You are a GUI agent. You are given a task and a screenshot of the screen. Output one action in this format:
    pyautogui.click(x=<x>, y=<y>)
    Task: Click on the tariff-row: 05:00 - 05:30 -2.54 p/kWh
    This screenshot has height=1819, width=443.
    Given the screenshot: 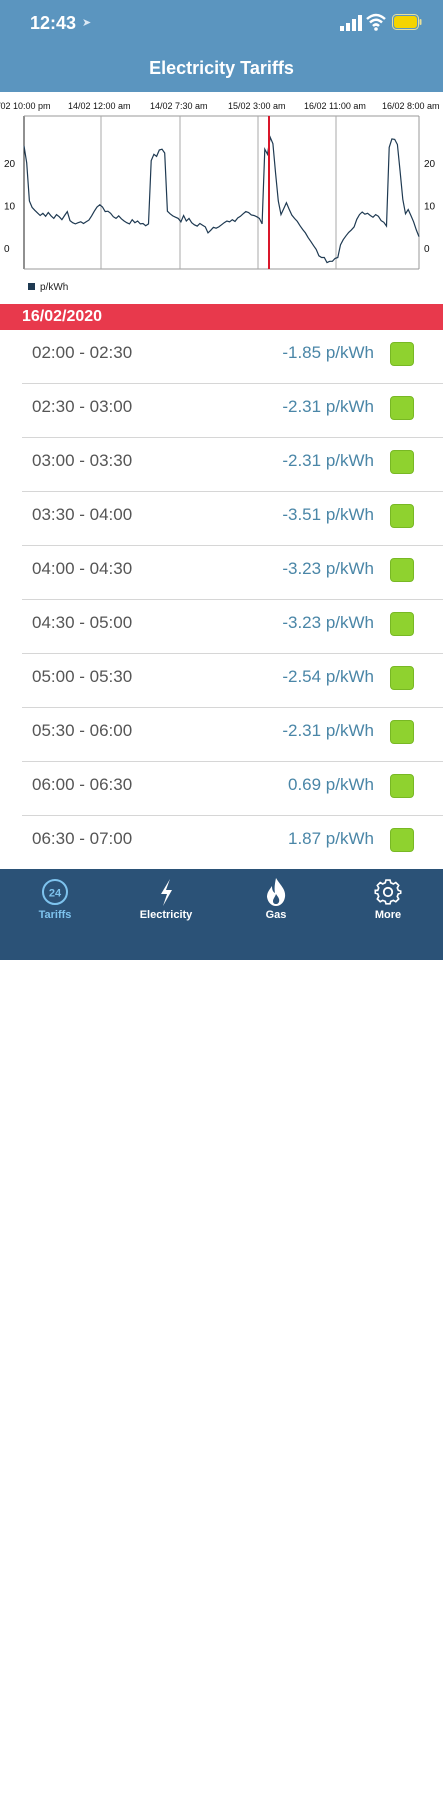 What is the action you would take?
    pyautogui.click(x=221, y=681)
    